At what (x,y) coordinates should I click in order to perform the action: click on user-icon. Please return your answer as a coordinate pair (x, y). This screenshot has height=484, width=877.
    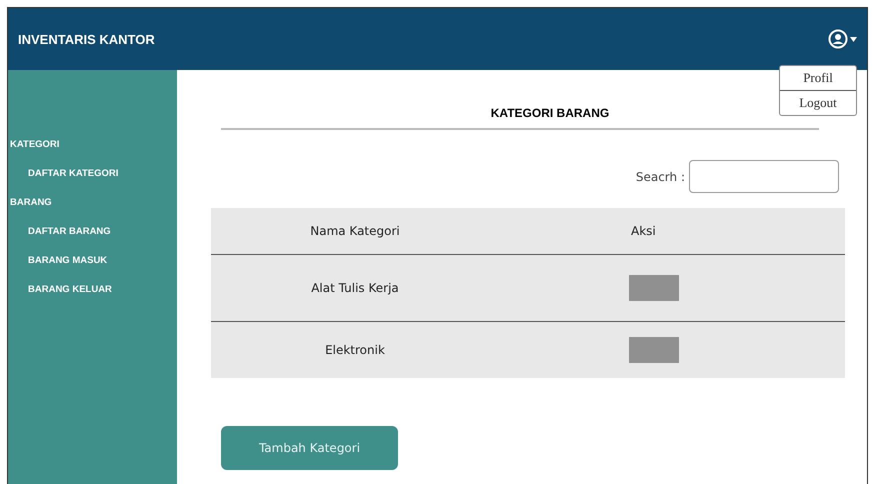
    Looking at the image, I should click on (838, 39).